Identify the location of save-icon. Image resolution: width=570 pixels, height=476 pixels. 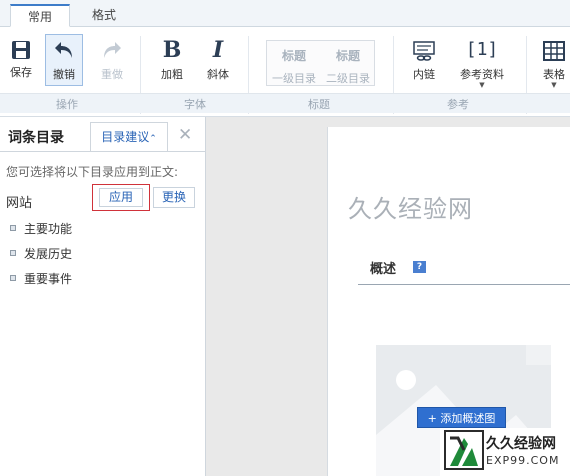
(21, 50).